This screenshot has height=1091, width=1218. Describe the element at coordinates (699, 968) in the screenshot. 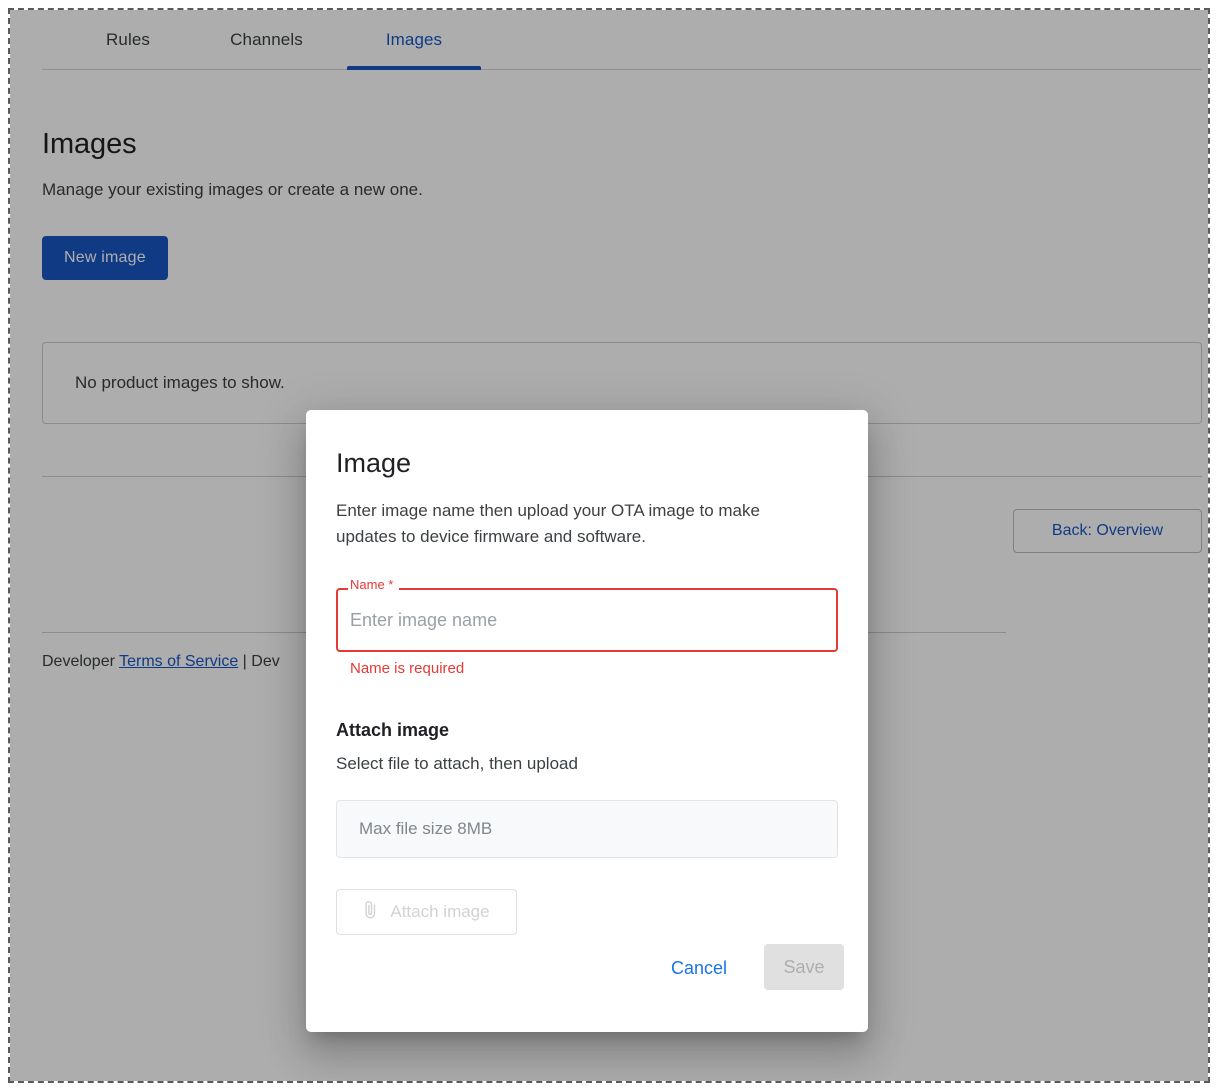

I see `cancel-button: Cancel` at that location.